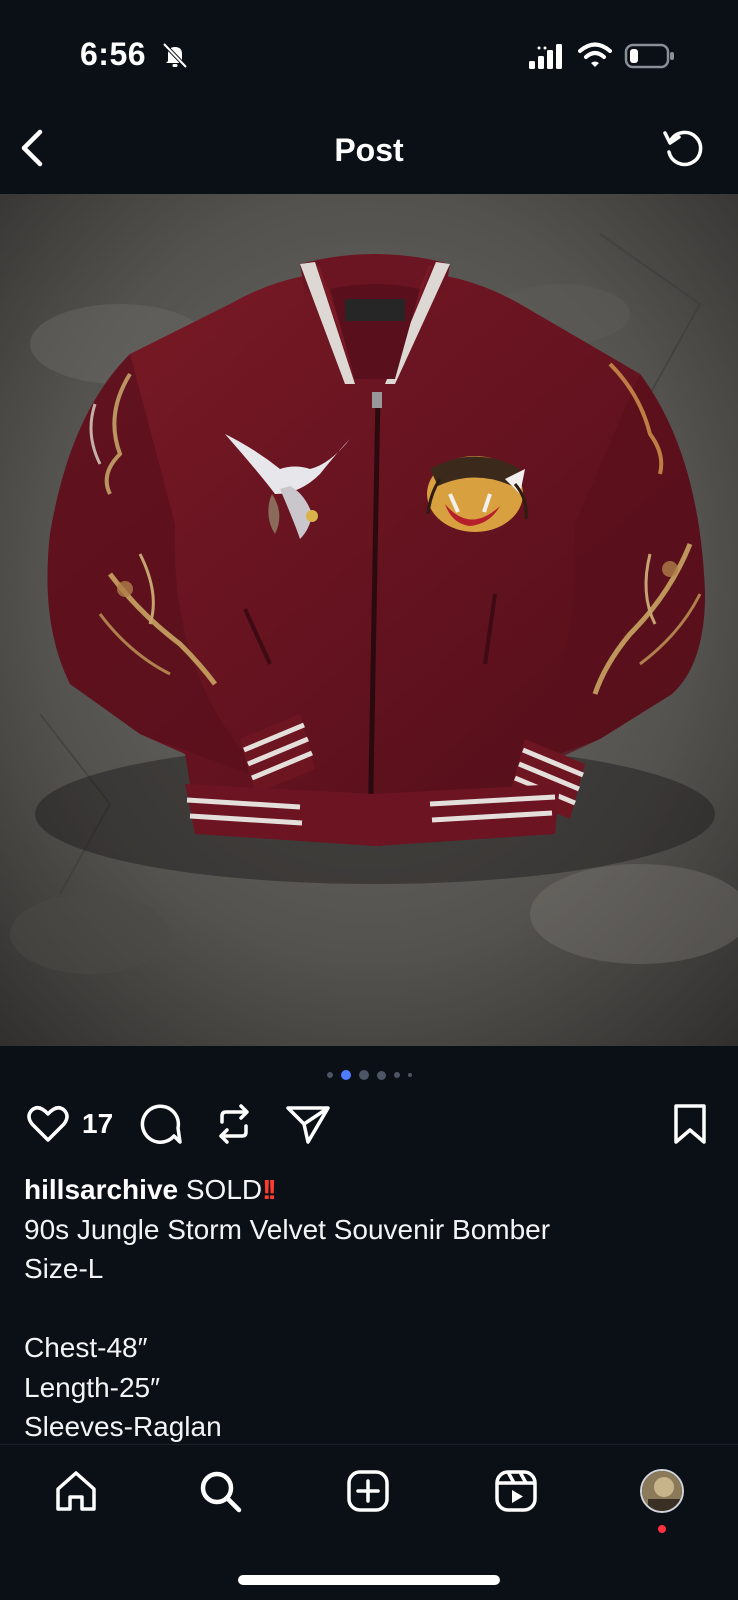 This screenshot has height=1600, width=738. Describe the element at coordinates (86, 1347) in the screenshot. I see `caption-line: Chest-48″` at that location.